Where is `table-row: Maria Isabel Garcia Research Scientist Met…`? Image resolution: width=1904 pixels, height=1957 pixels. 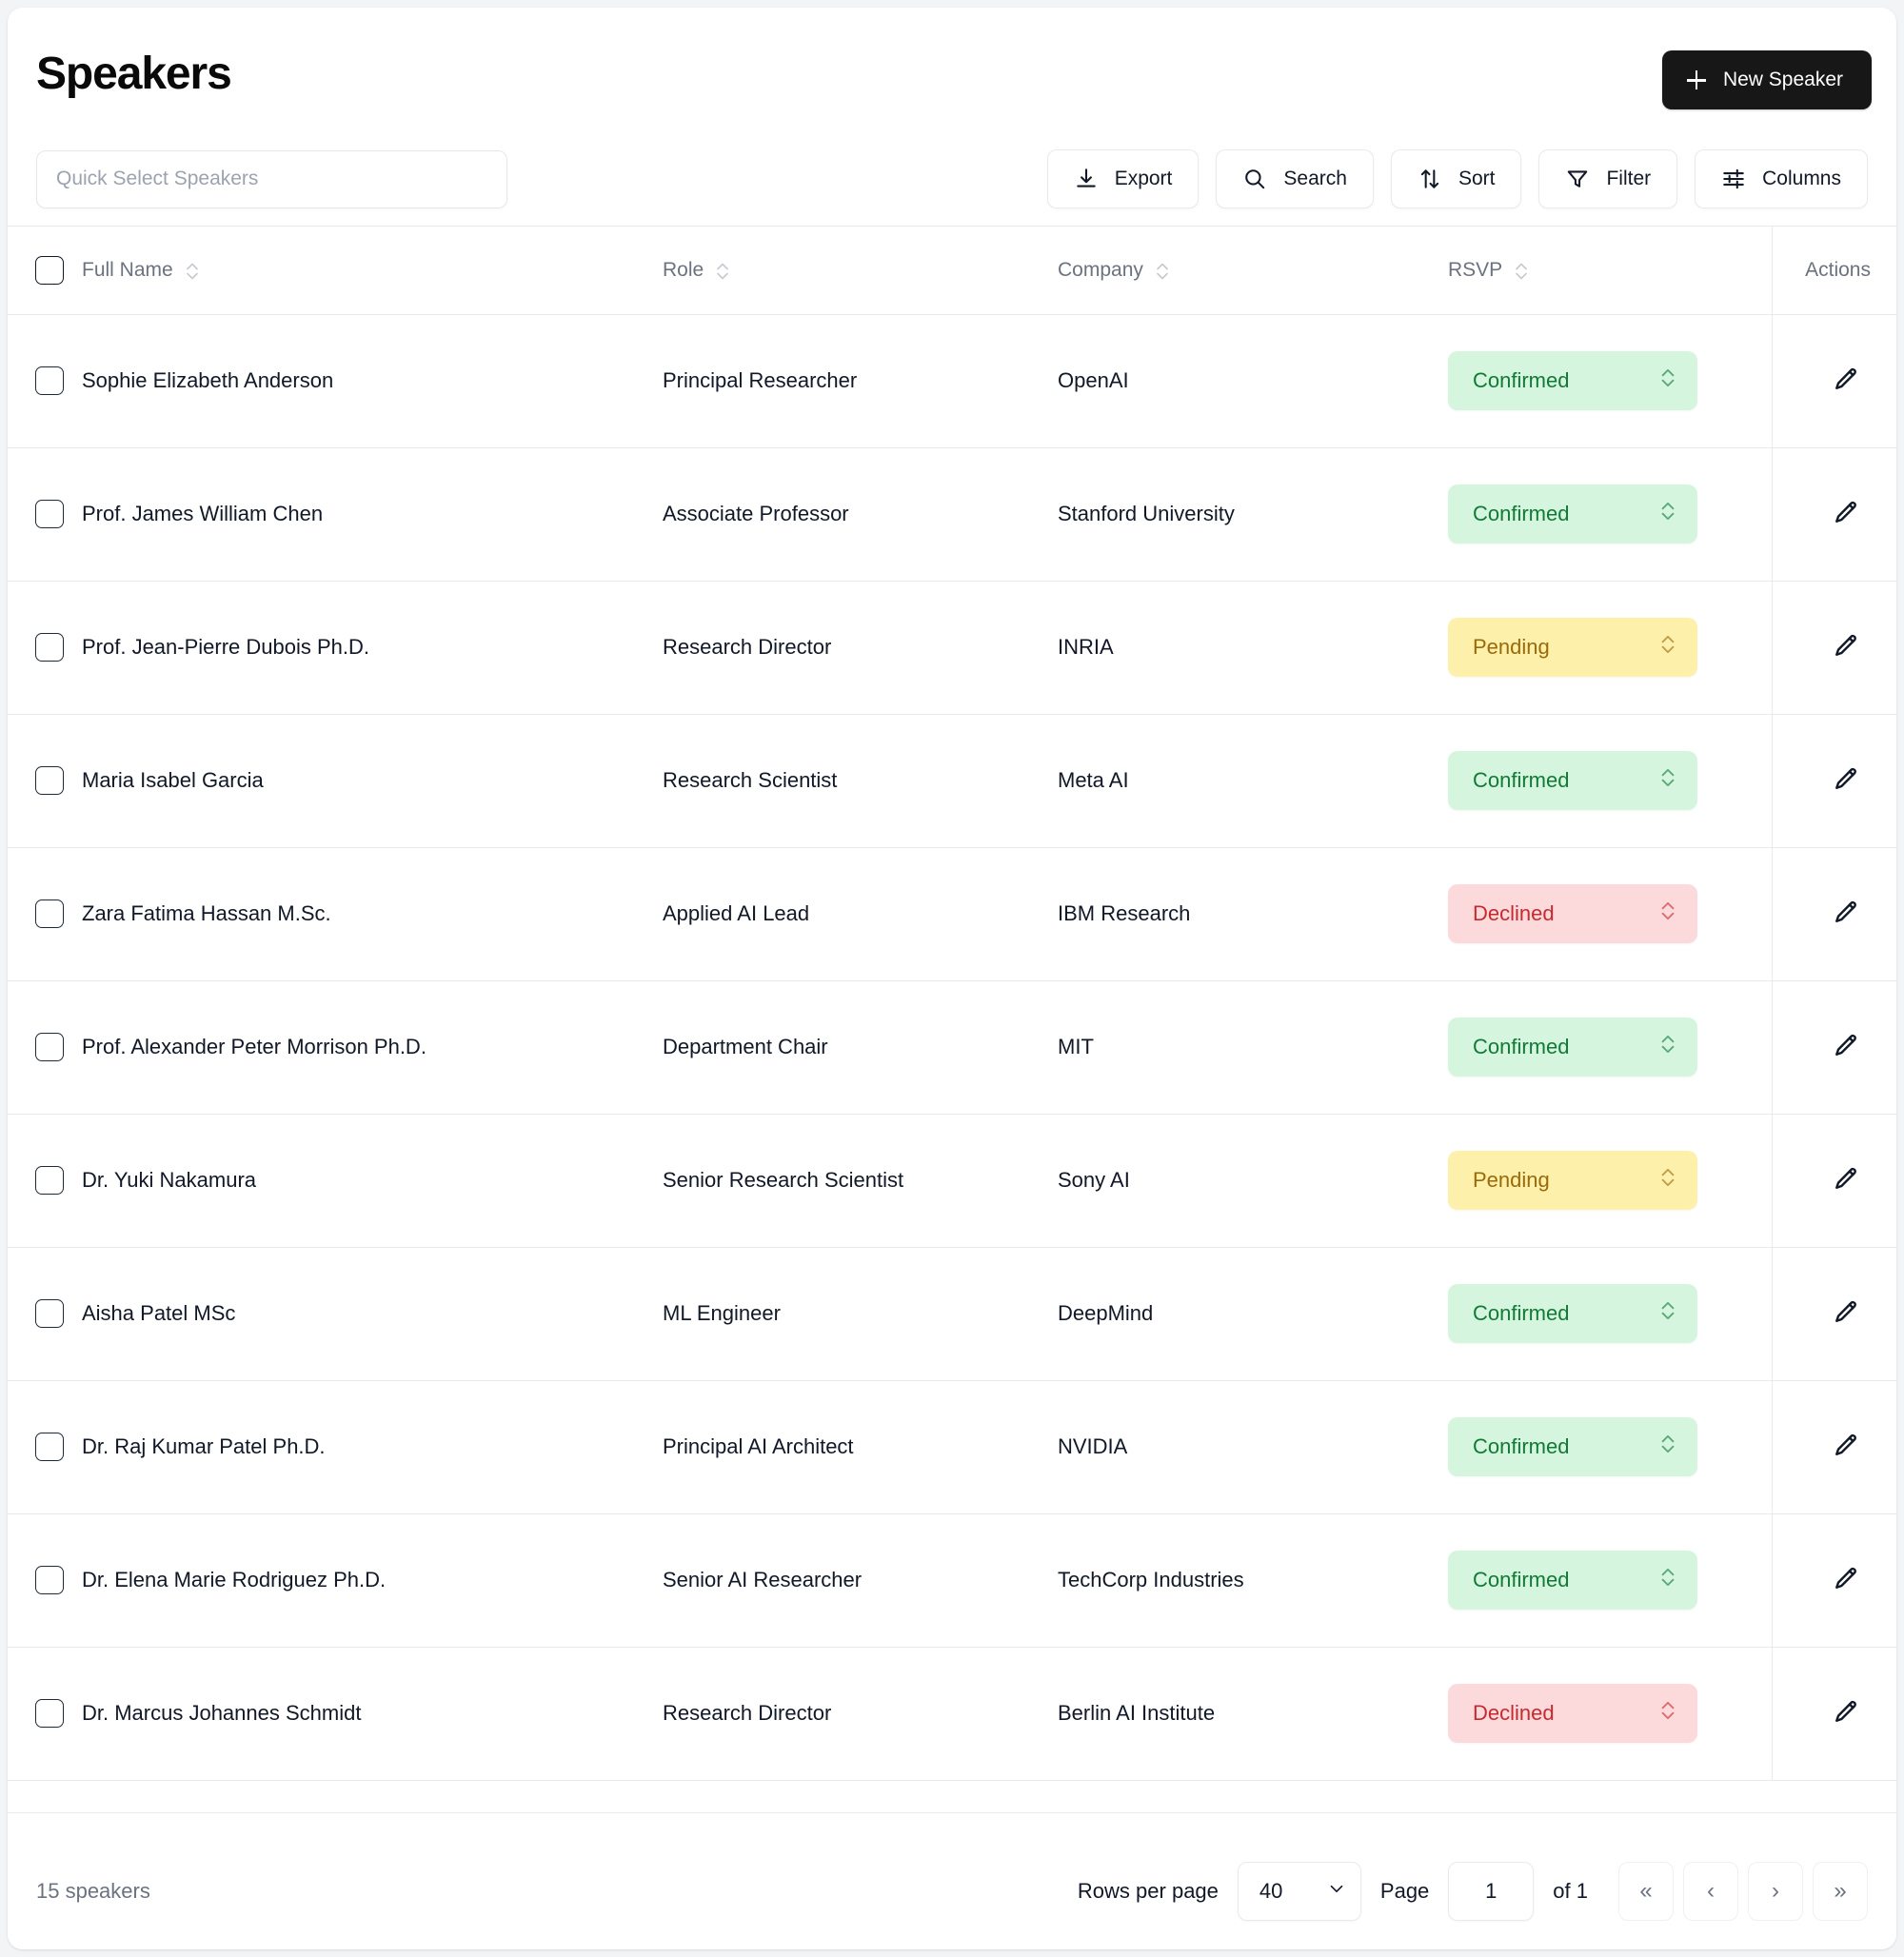 table-row: Maria Isabel Garcia Research Scientist Met… is located at coordinates (952, 781).